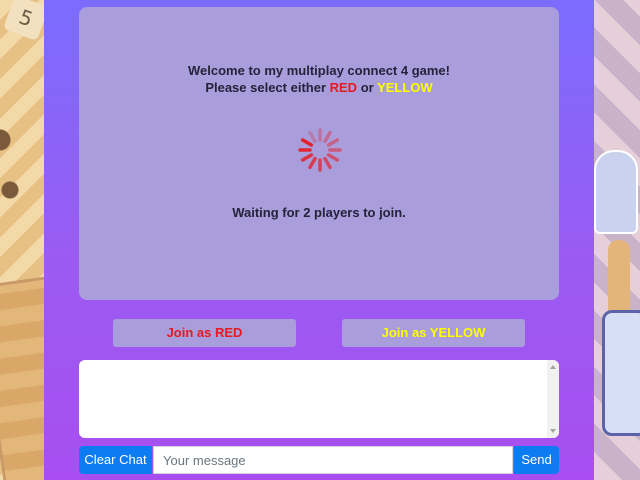  What do you see at coordinates (204, 333) in the screenshot?
I see `join-red-button: Join as RED` at bounding box center [204, 333].